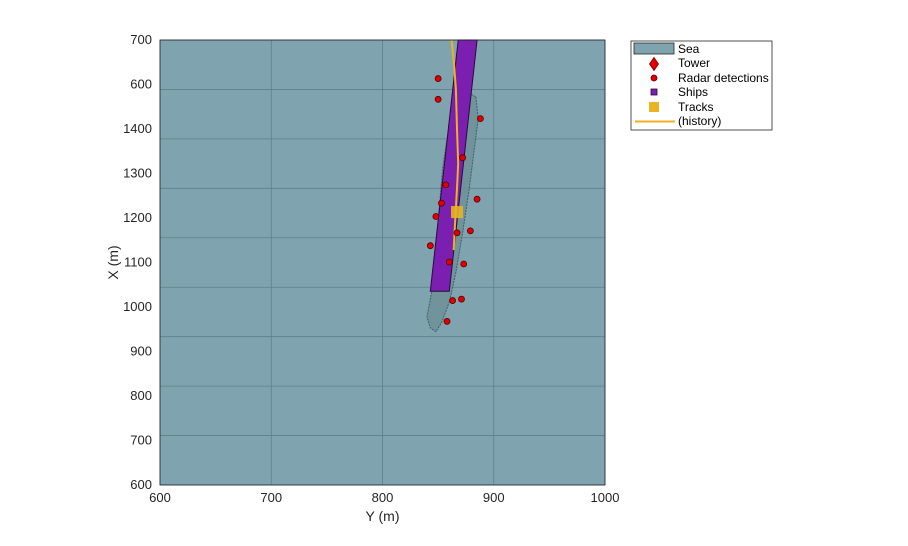 This screenshot has width=908, height=546. What do you see at coordinates (137, 217) in the screenshot?
I see `y-tick-label: 1200` at bounding box center [137, 217].